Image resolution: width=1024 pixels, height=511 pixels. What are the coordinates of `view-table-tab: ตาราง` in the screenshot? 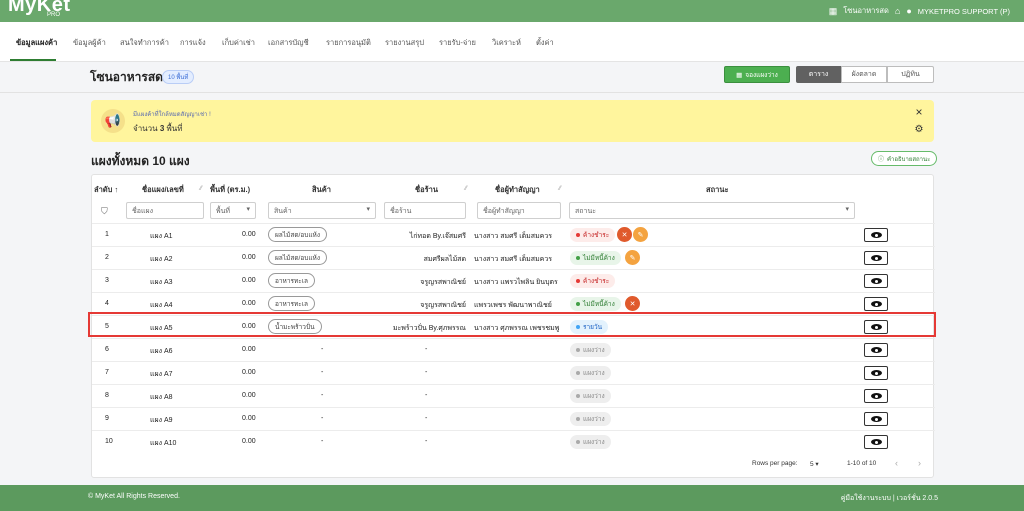 It's located at (818, 74).